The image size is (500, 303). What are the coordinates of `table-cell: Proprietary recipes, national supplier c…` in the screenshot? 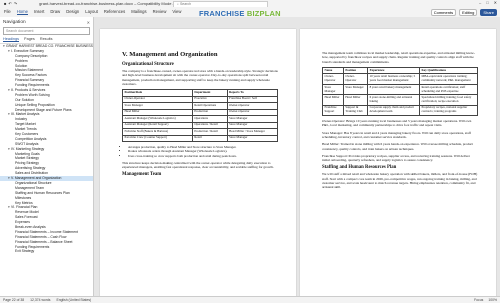 It's located at (448, 110).